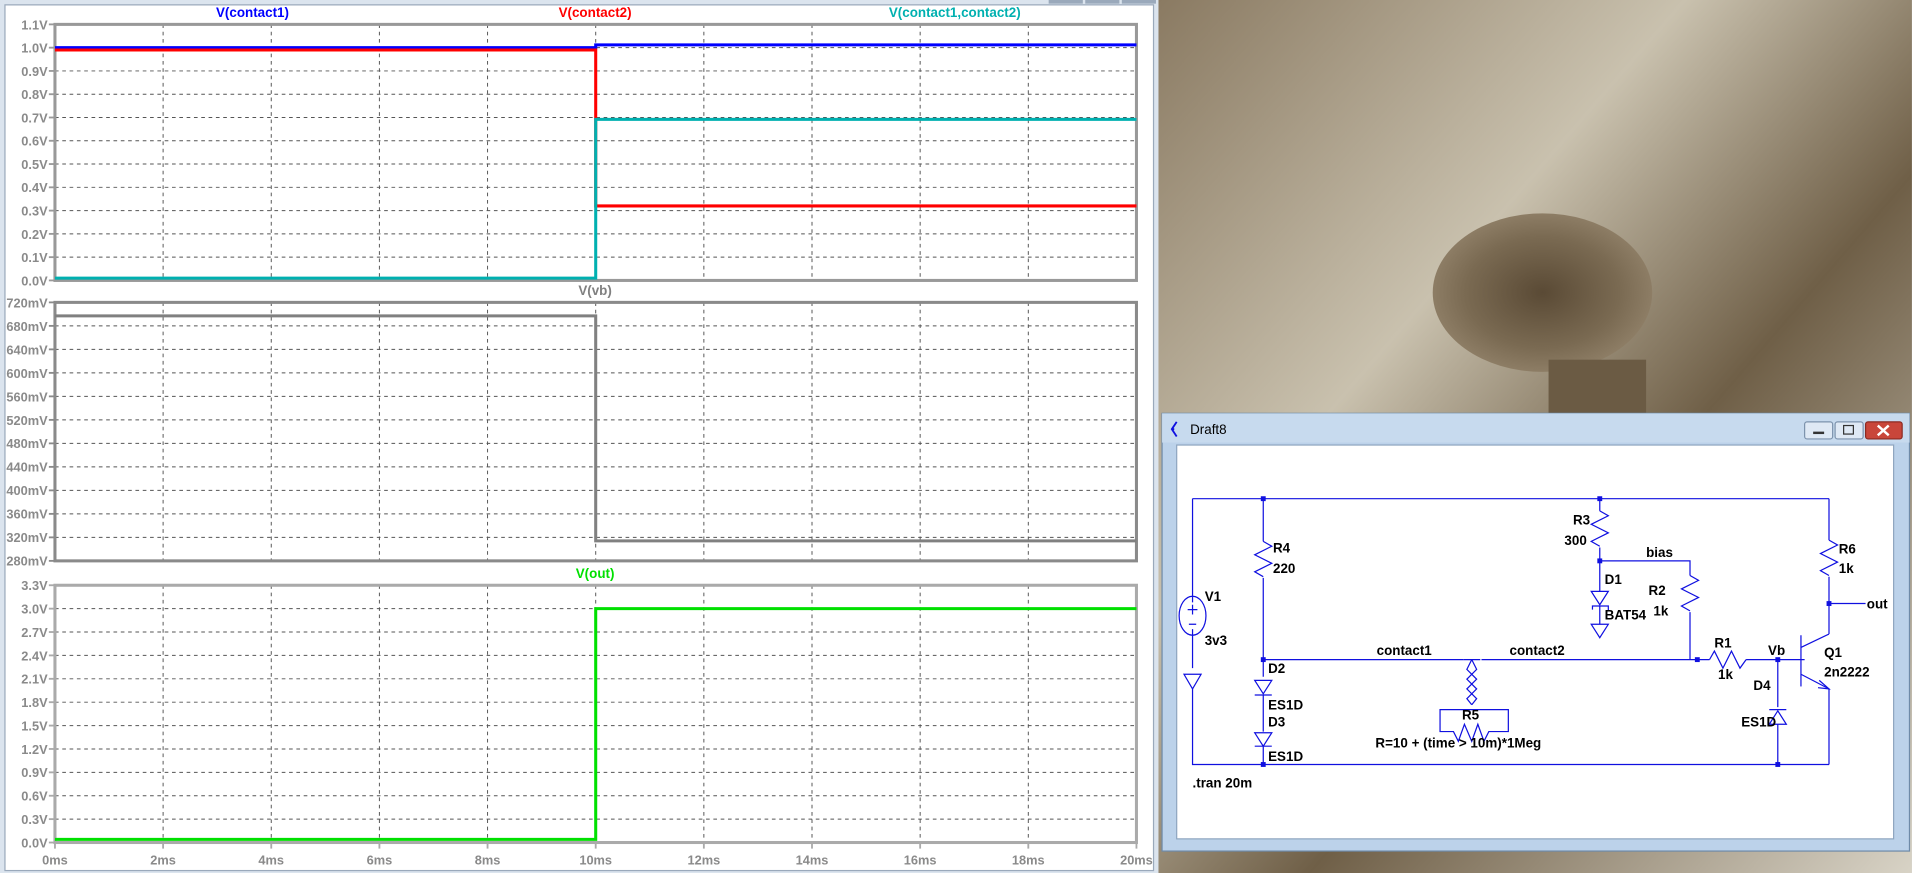 This screenshot has width=1912, height=873. What do you see at coordinates (34, 48) in the screenshot?
I see `y-tick-label: 1.0V` at bounding box center [34, 48].